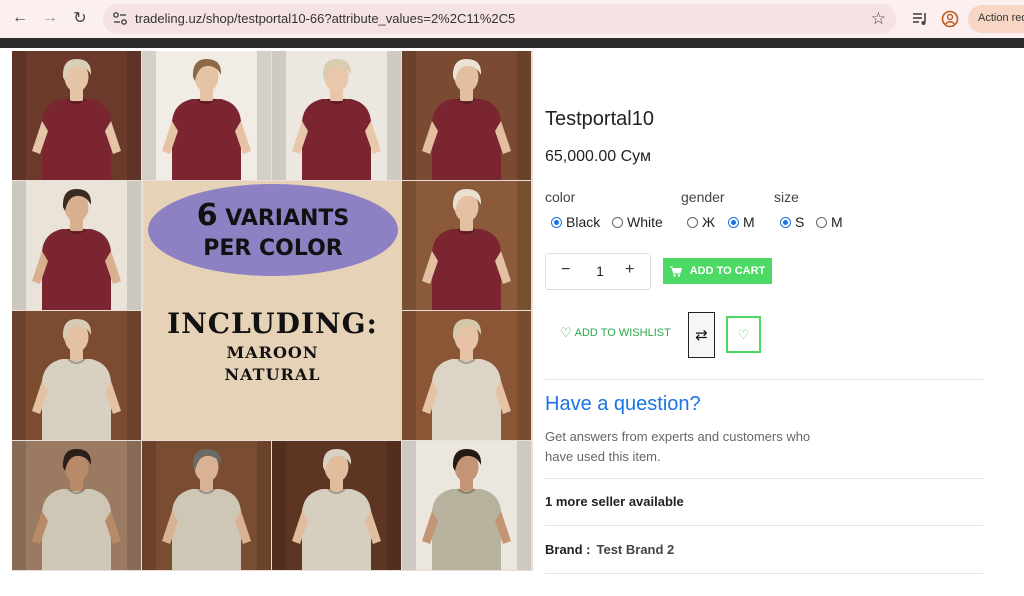  Describe the element at coordinates (996, 19) in the screenshot. I see `action-required-pill: Action req` at that location.